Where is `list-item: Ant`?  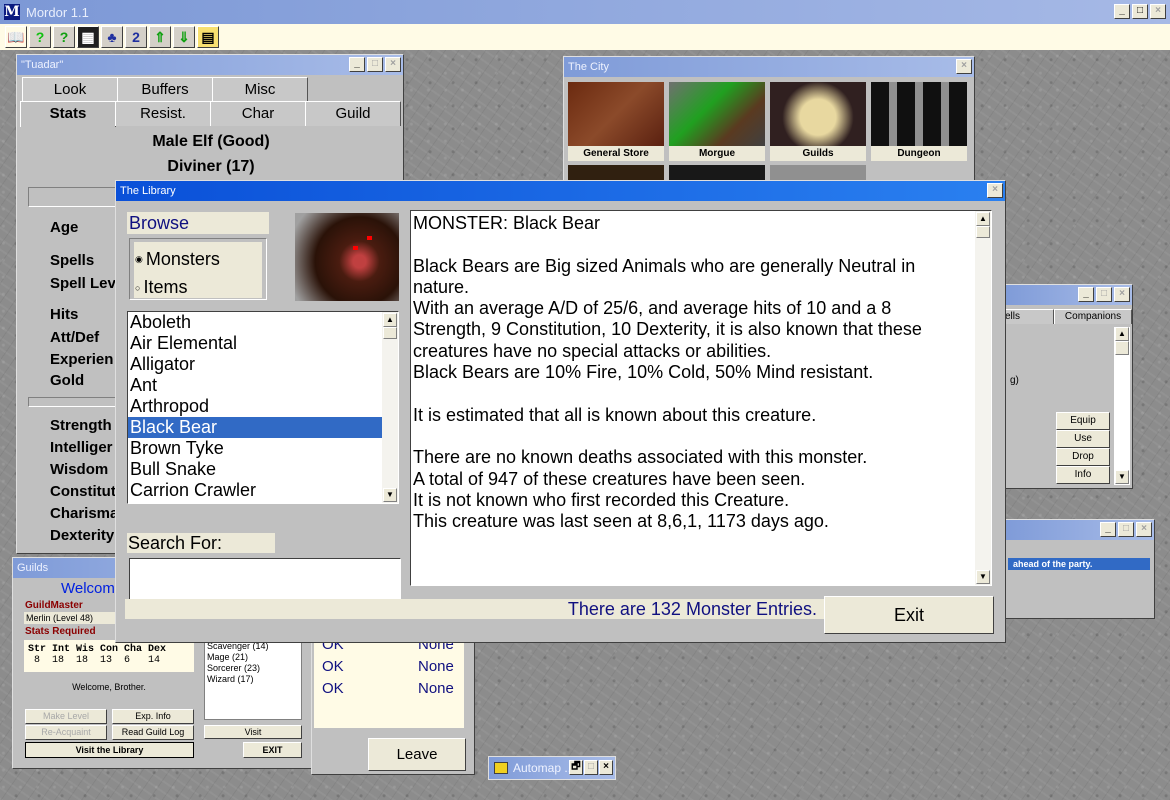 list-item: Ant is located at coordinates (255, 385).